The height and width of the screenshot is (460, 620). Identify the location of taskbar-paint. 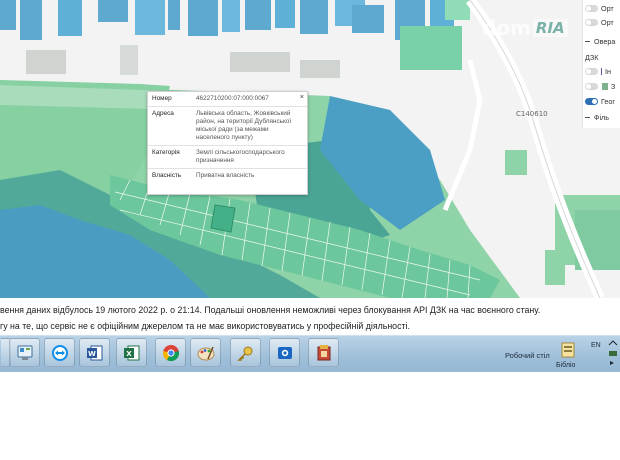
(205, 352).